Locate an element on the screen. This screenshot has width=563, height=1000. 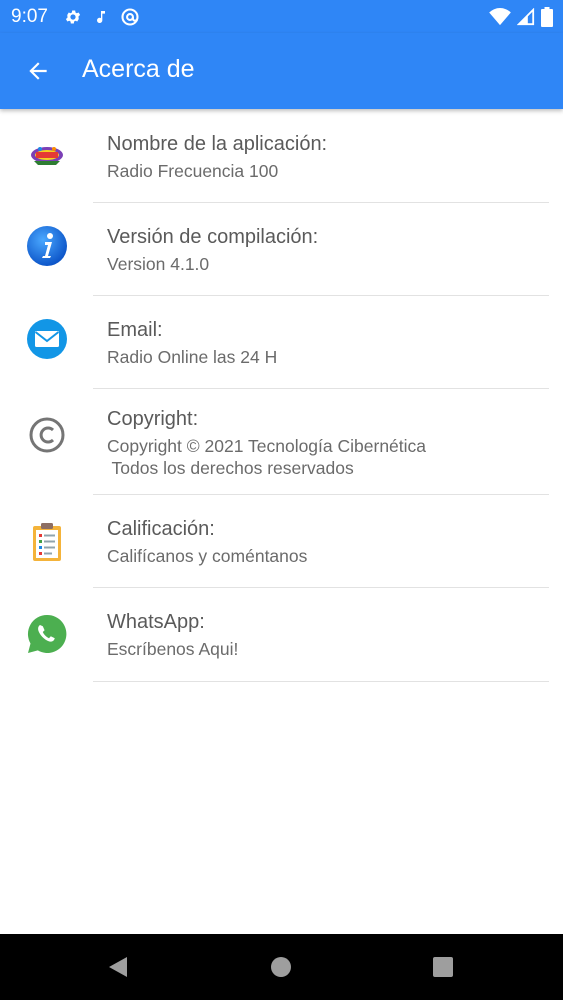
home-circle-icon is located at coordinates (281, 967).